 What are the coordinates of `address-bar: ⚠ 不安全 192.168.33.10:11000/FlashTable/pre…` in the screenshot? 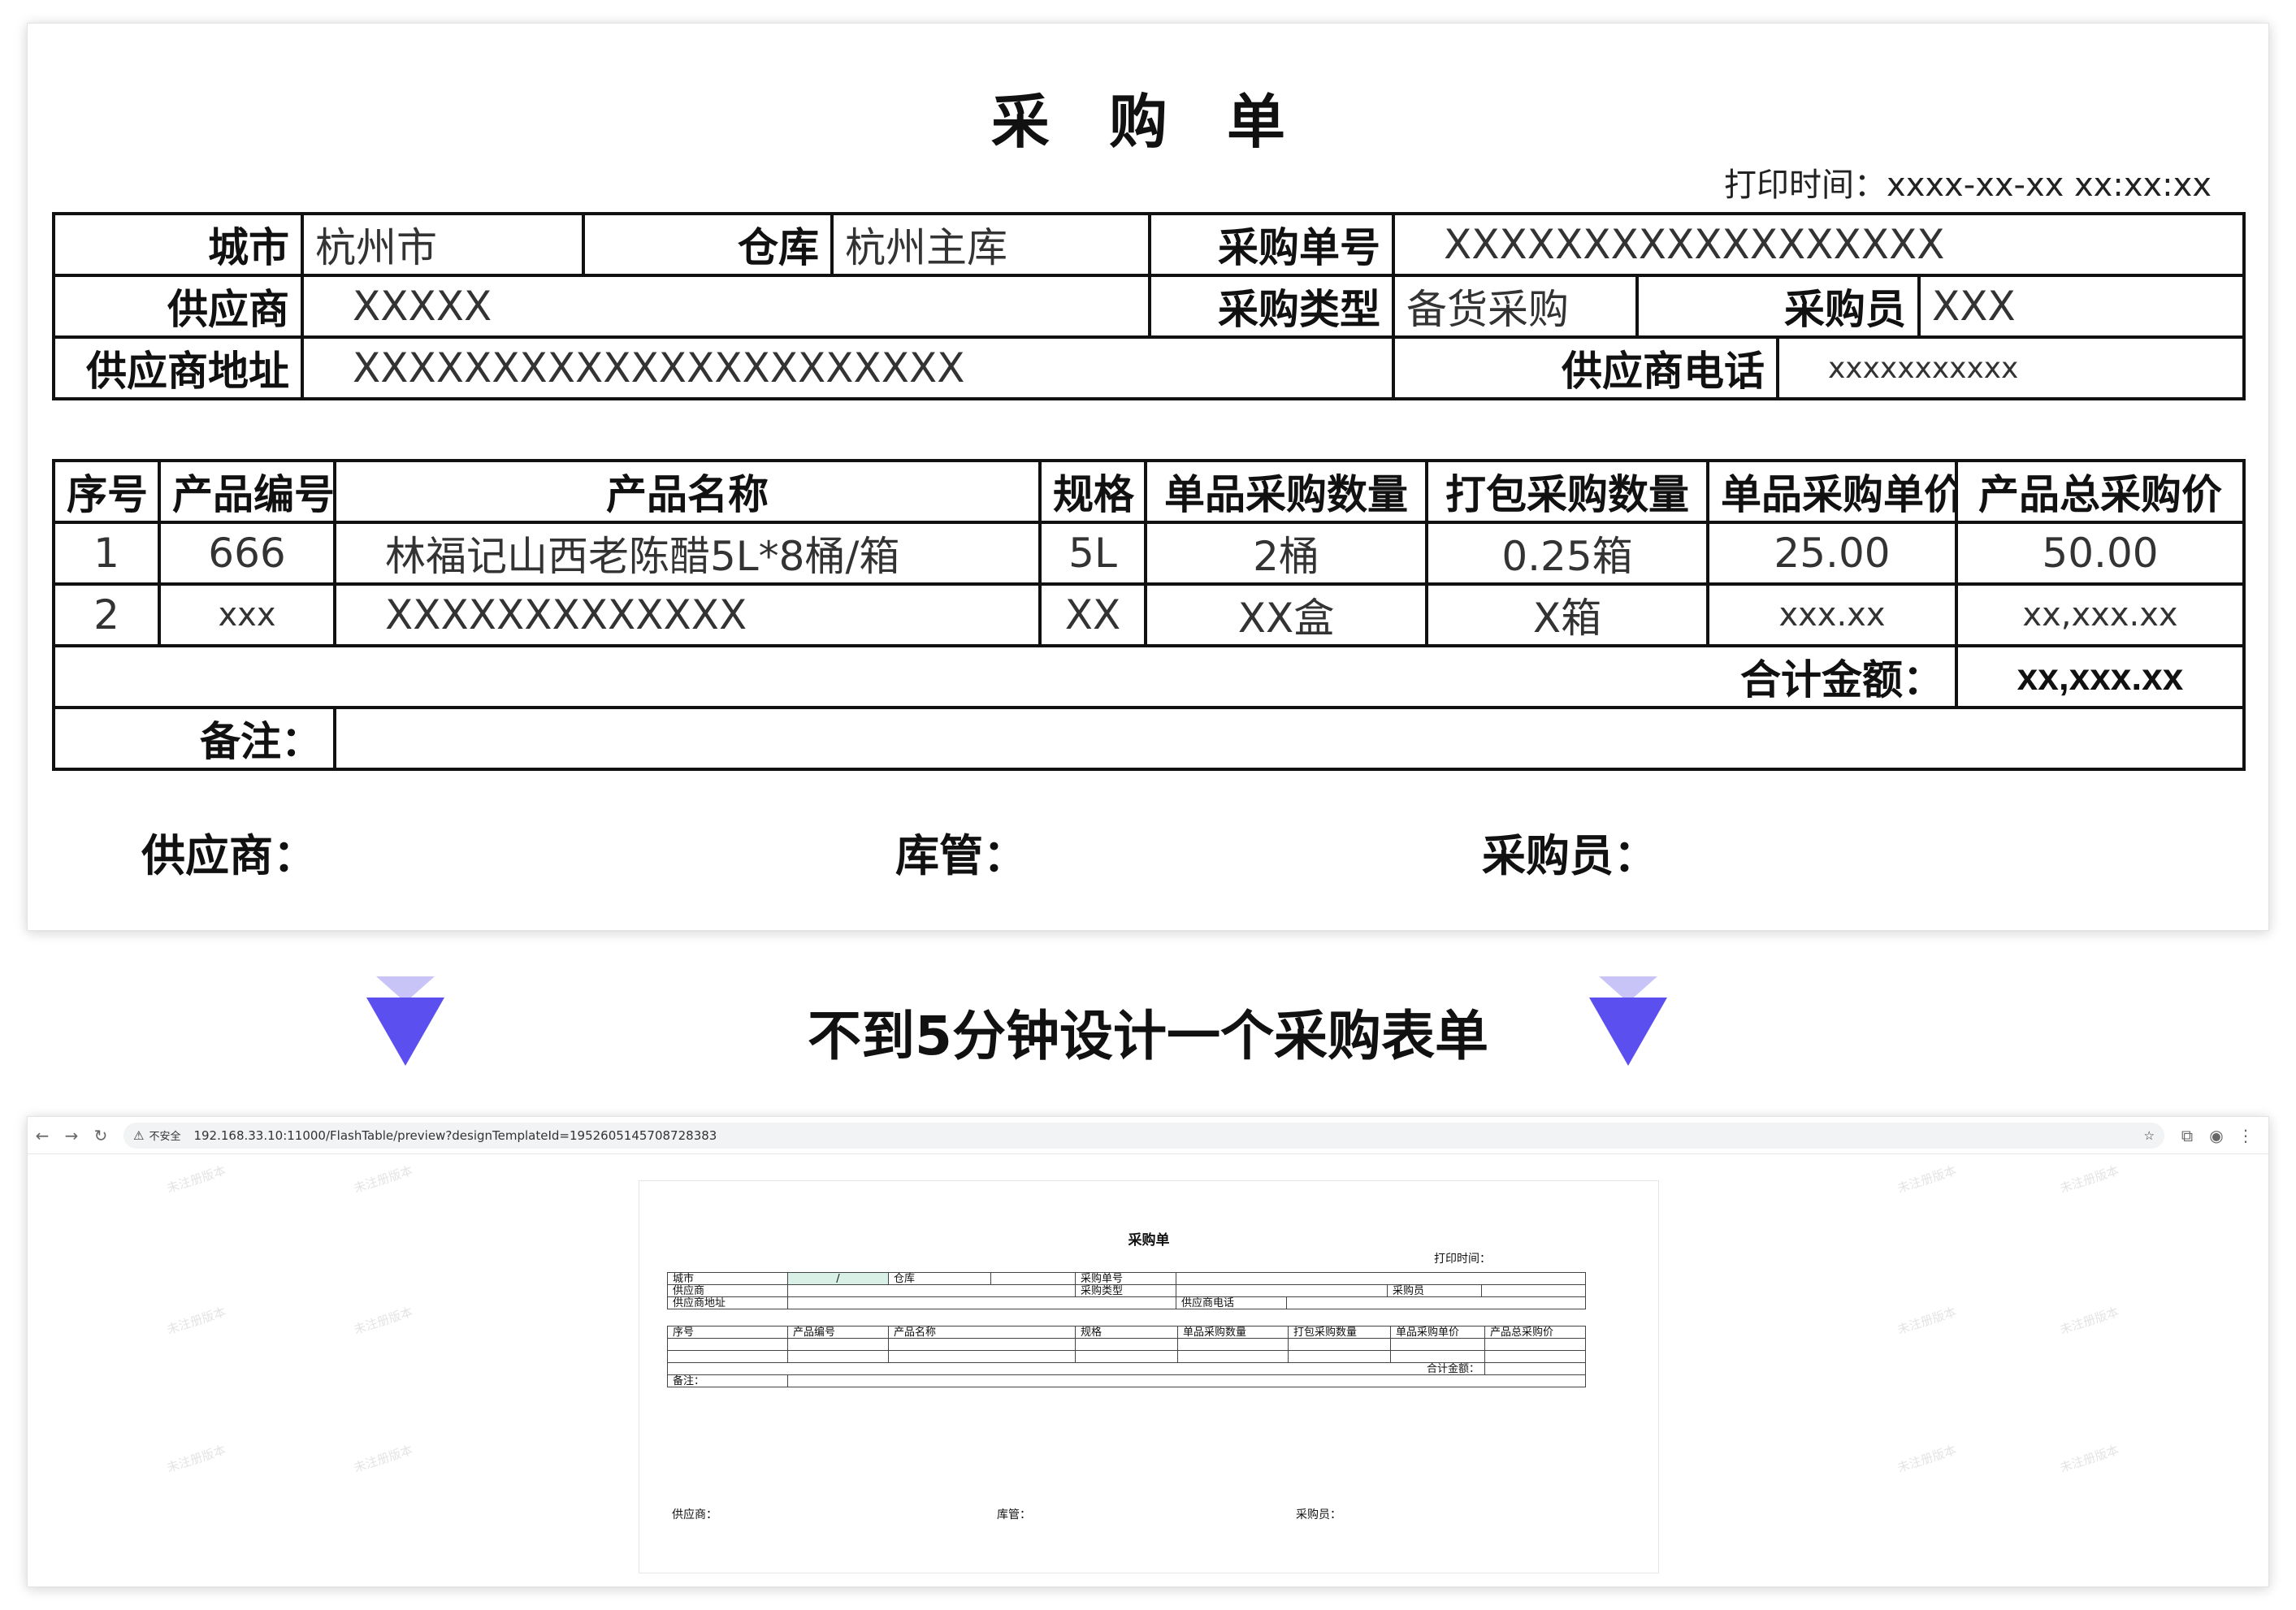 It's located at (1143, 1135).